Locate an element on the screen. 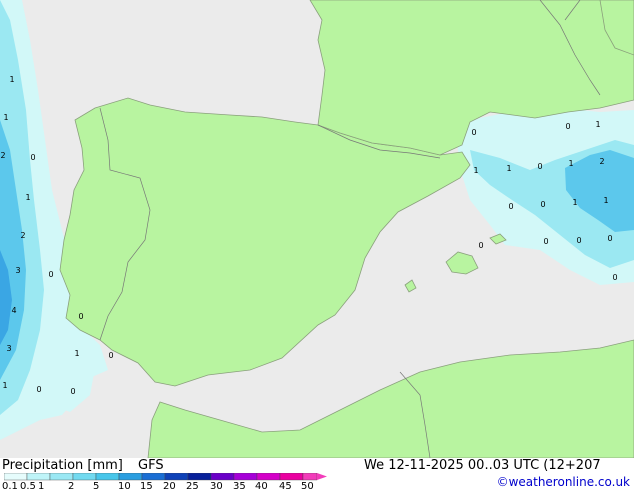 Image resolution: width=634 pixels, height=492 pixels. legend-tick-label: 25 is located at coordinates (192, 486).